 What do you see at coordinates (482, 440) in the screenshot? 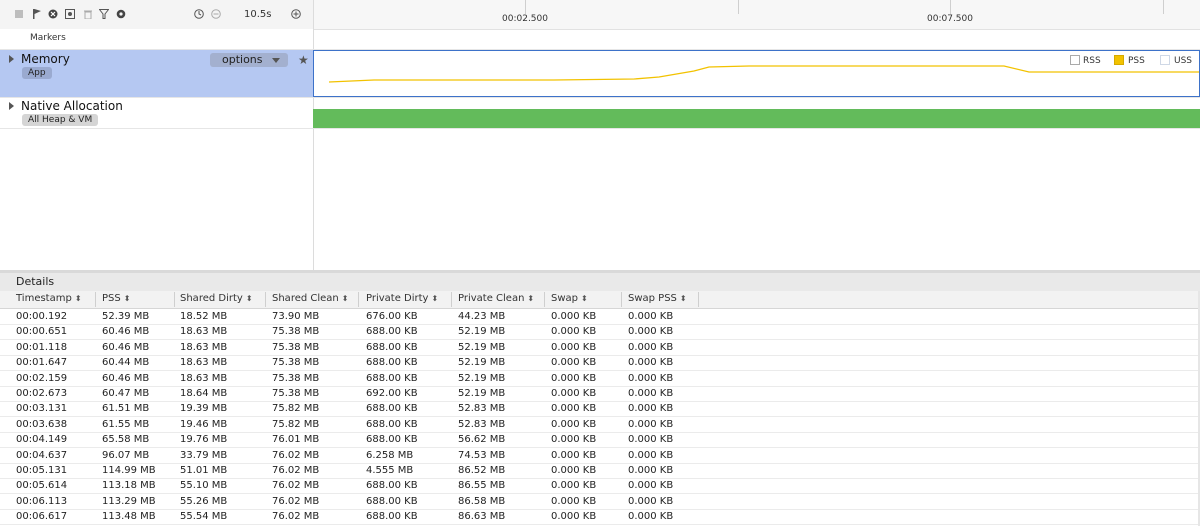
I see `table-cell: 56.62 MB` at bounding box center [482, 440].